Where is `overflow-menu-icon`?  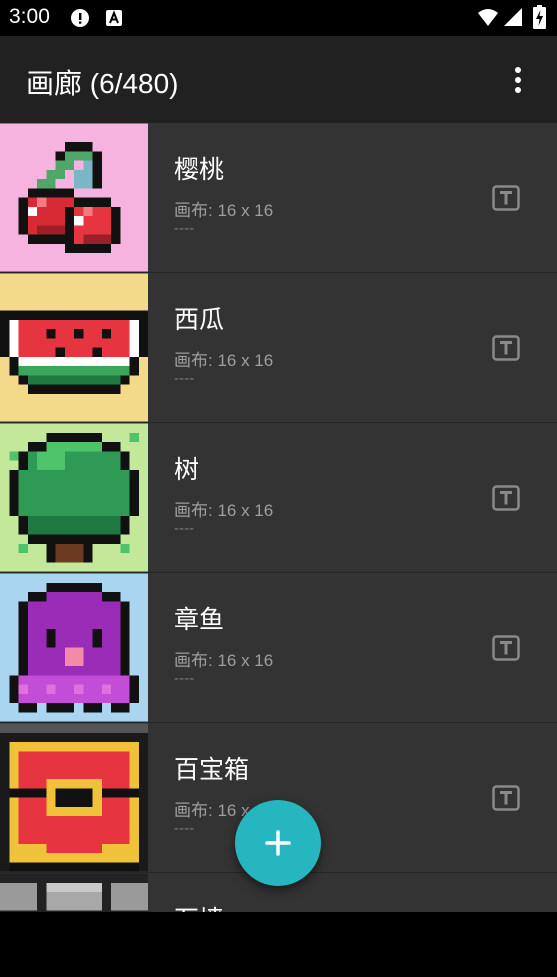
overflow-menu-icon is located at coordinates (518, 81).